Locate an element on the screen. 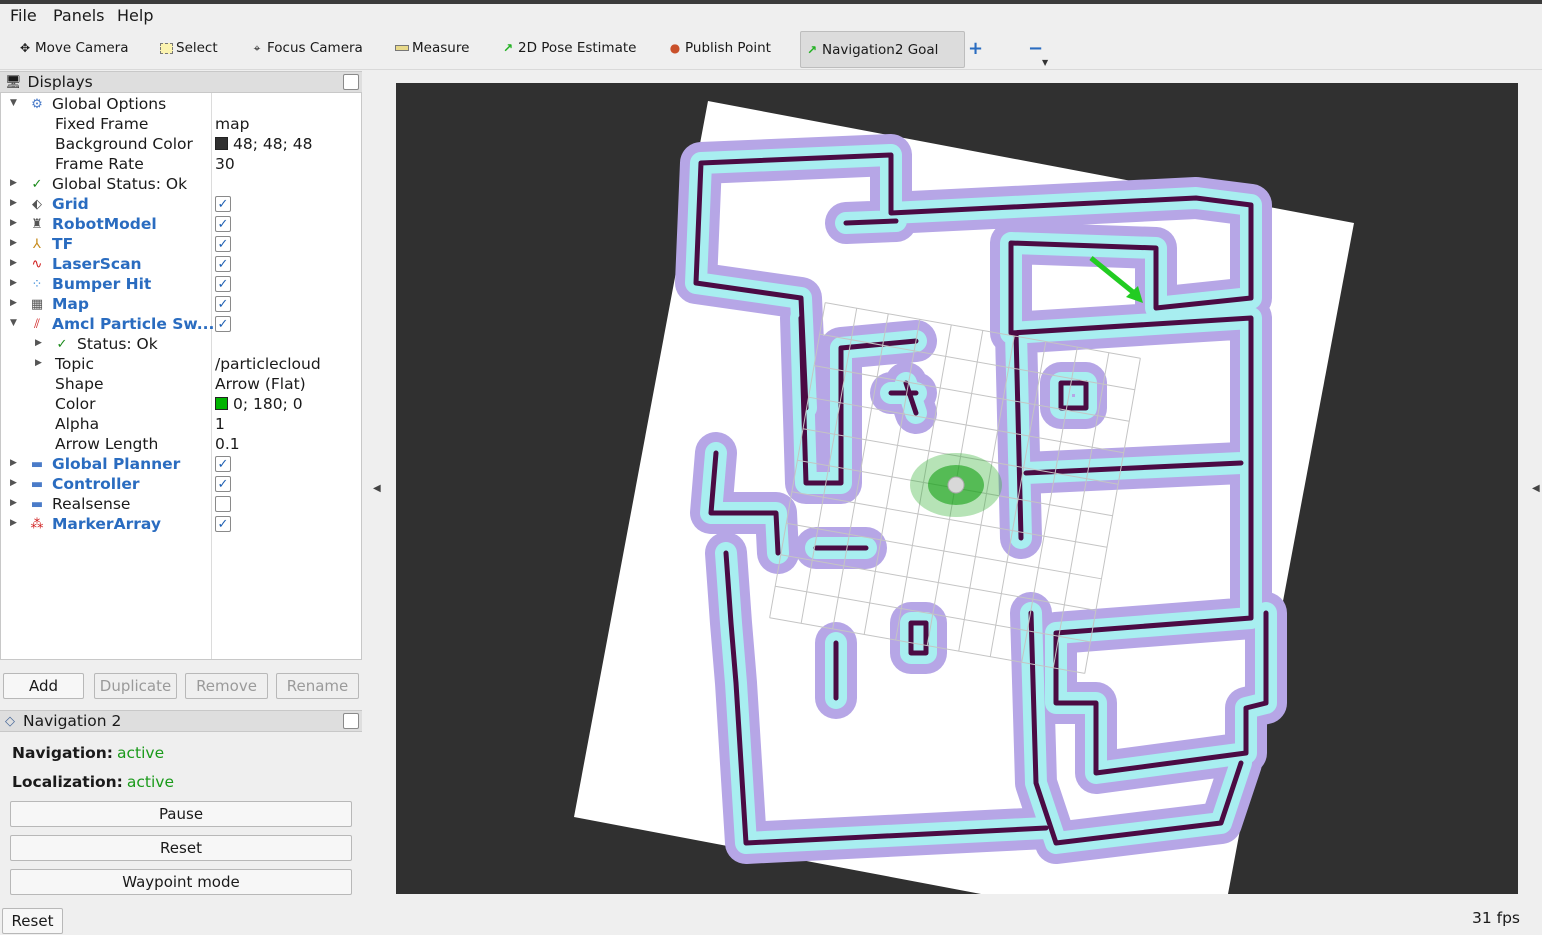  menu-help: Help is located at coordinates (135, 15).